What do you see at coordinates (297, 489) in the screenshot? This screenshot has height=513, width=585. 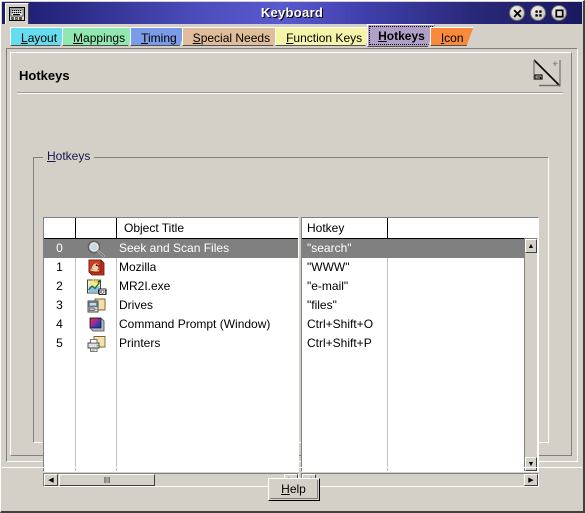 I see `help-button-label: elp` at bounding box center [297, 489].